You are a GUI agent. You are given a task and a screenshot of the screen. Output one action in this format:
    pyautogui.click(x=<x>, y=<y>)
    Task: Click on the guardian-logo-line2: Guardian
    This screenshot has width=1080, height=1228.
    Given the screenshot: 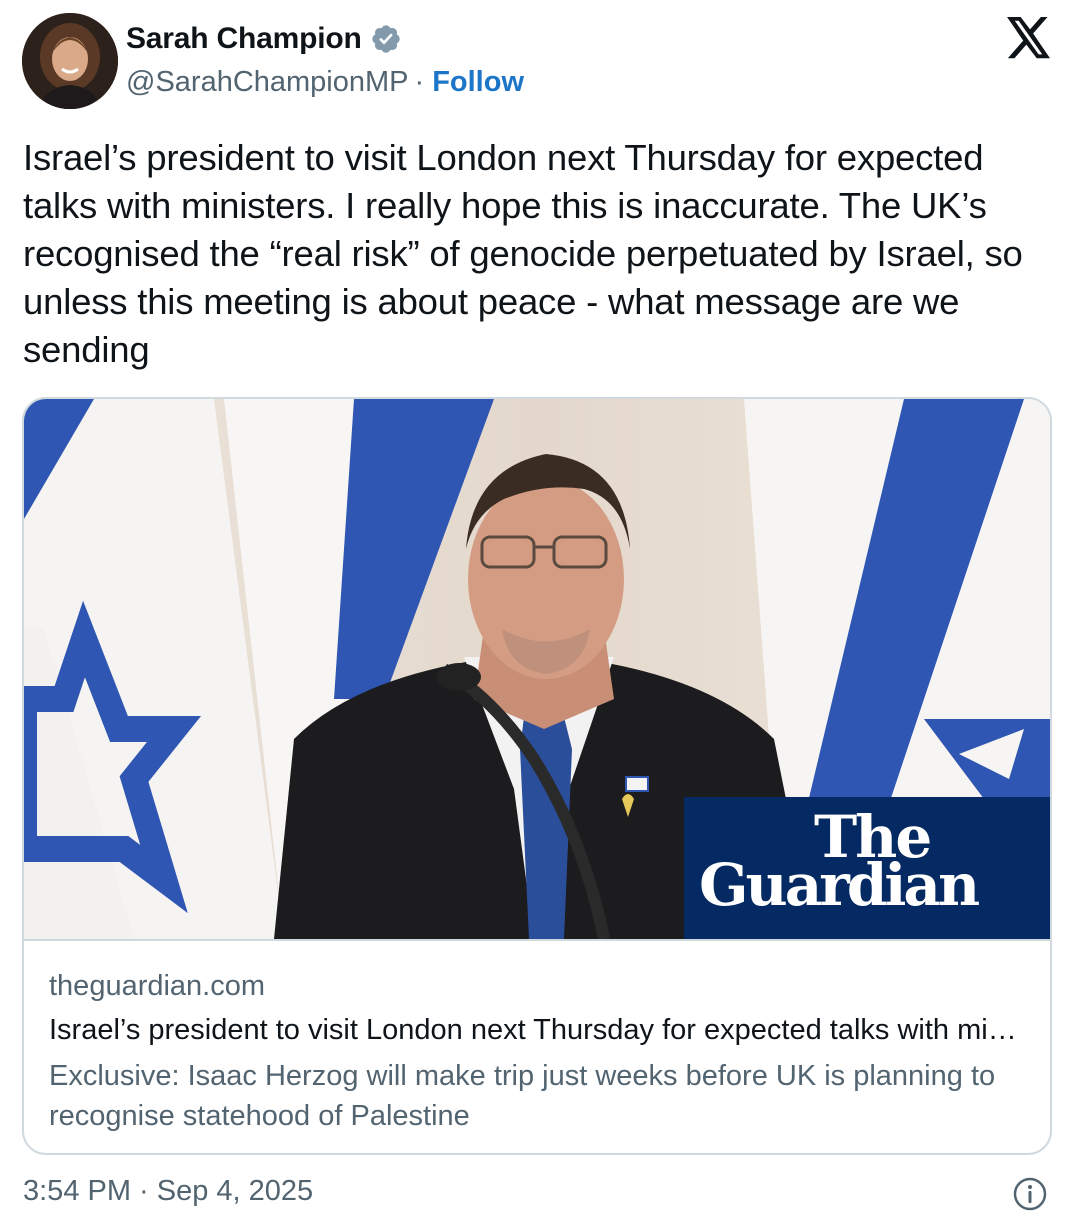 What is the action you would take?
    pyautogui.click(x=839, y=885)
    